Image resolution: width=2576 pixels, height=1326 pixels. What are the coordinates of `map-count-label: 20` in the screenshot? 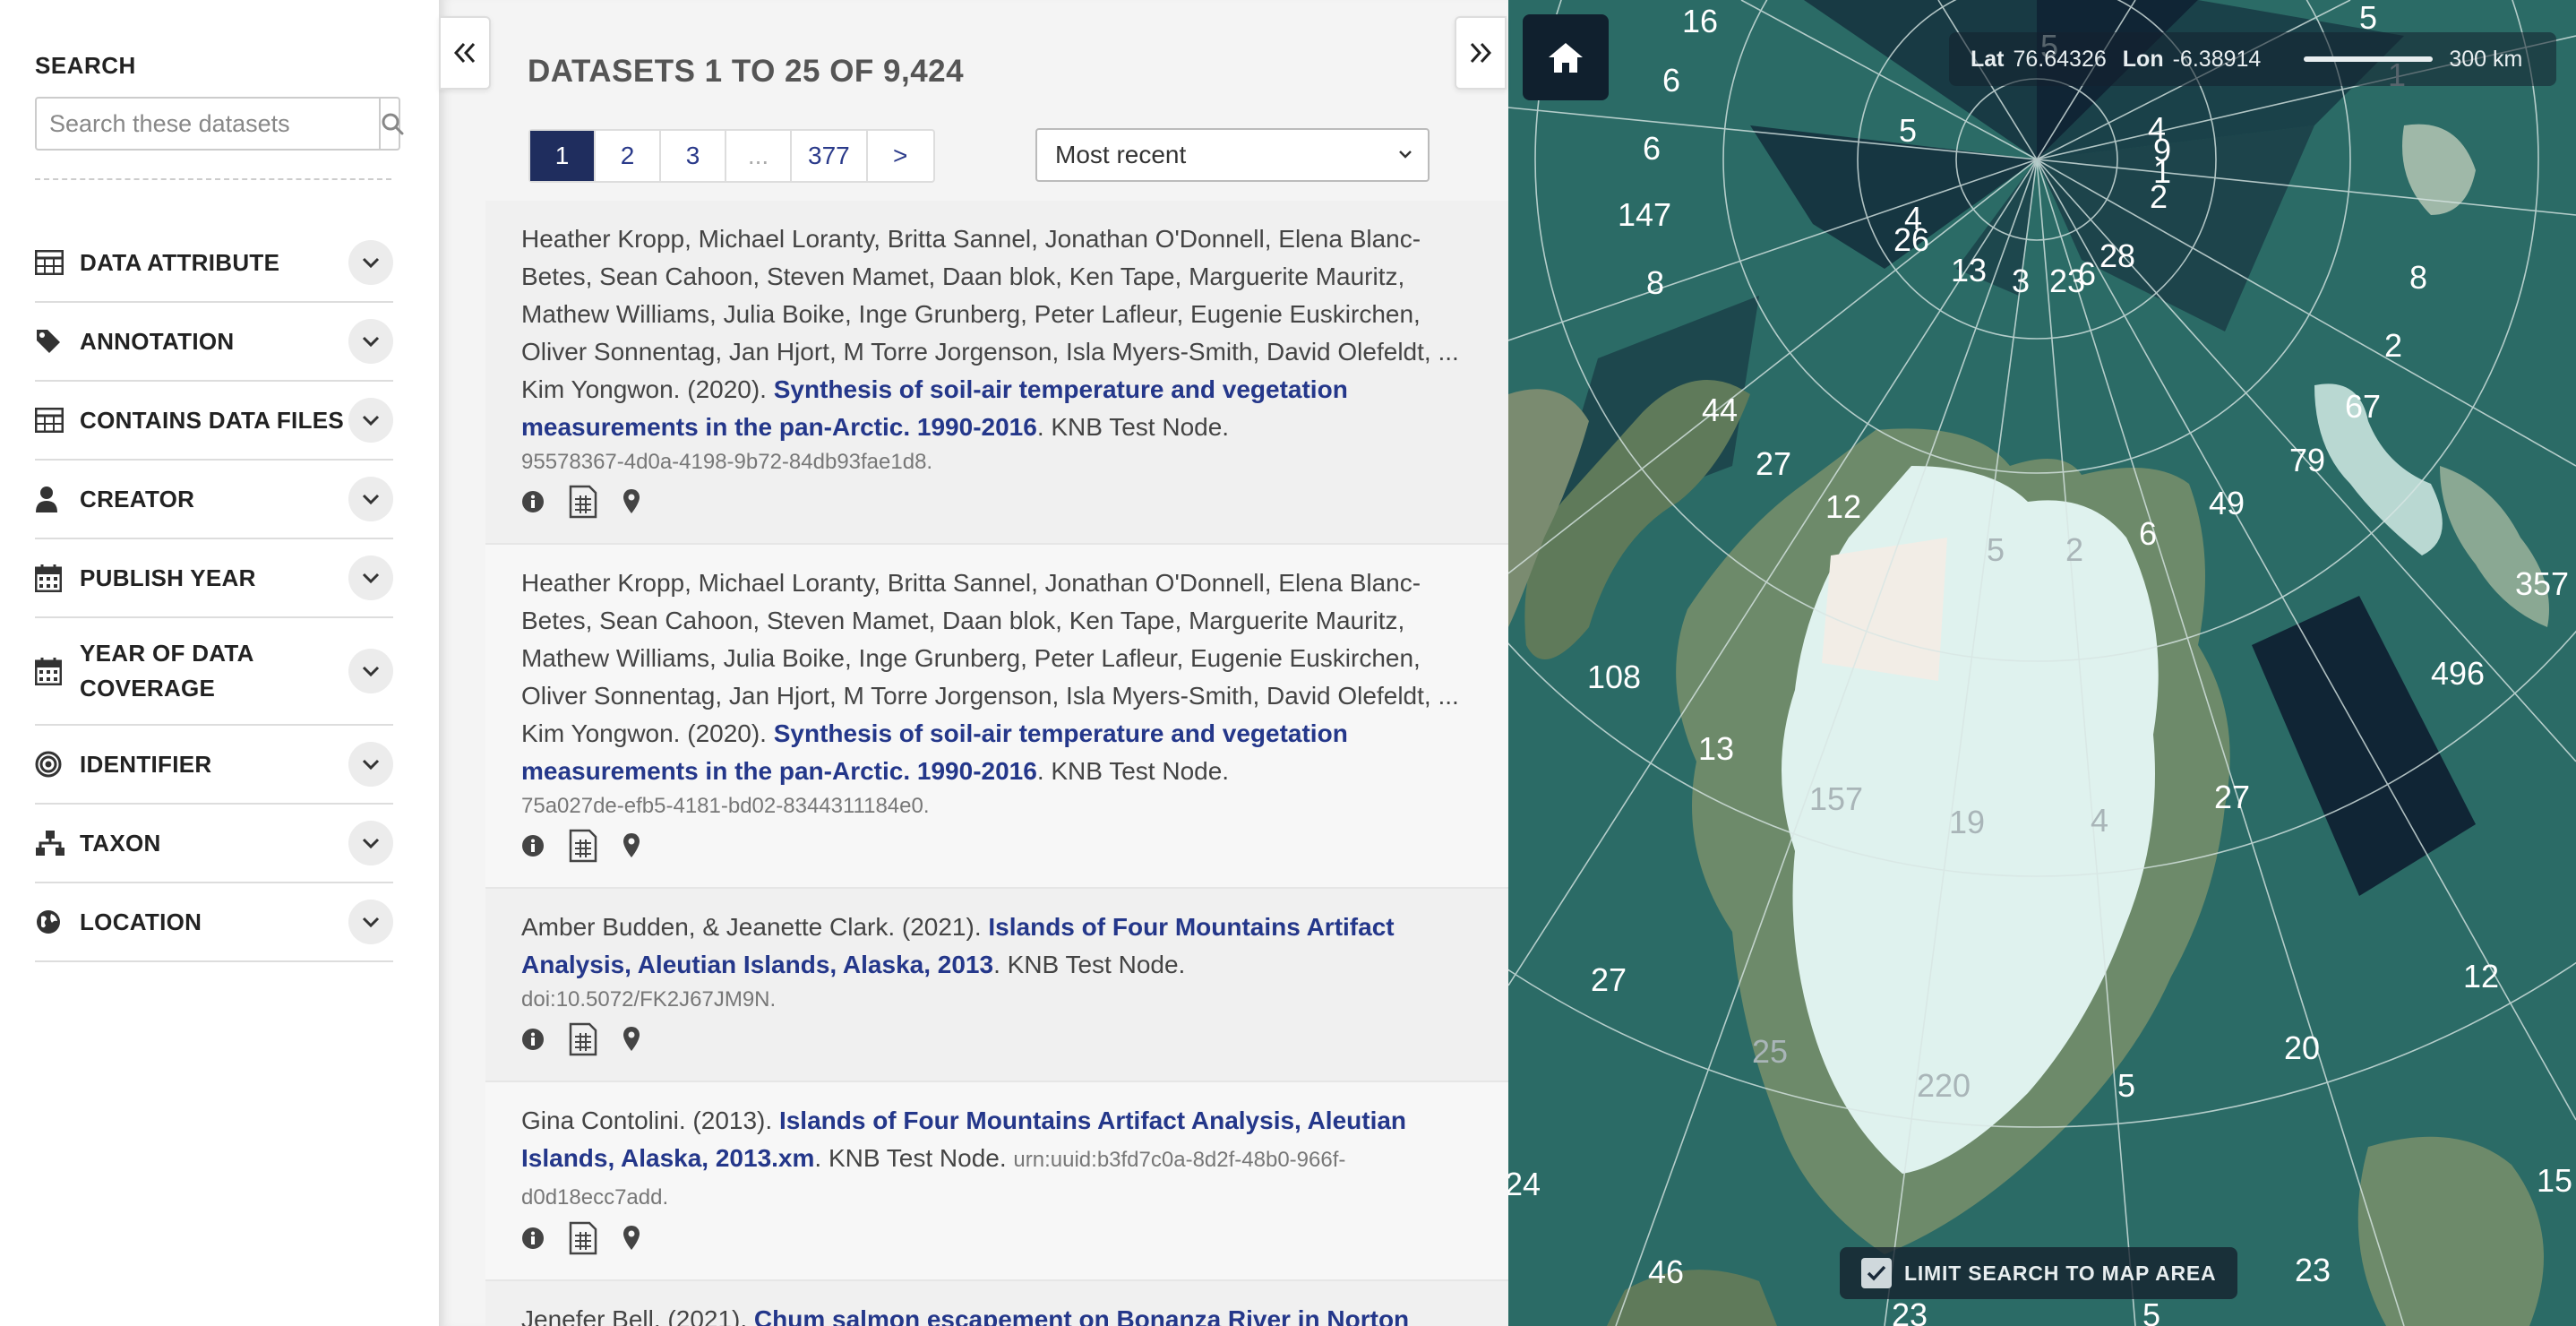 It's located at (2302, 1047).